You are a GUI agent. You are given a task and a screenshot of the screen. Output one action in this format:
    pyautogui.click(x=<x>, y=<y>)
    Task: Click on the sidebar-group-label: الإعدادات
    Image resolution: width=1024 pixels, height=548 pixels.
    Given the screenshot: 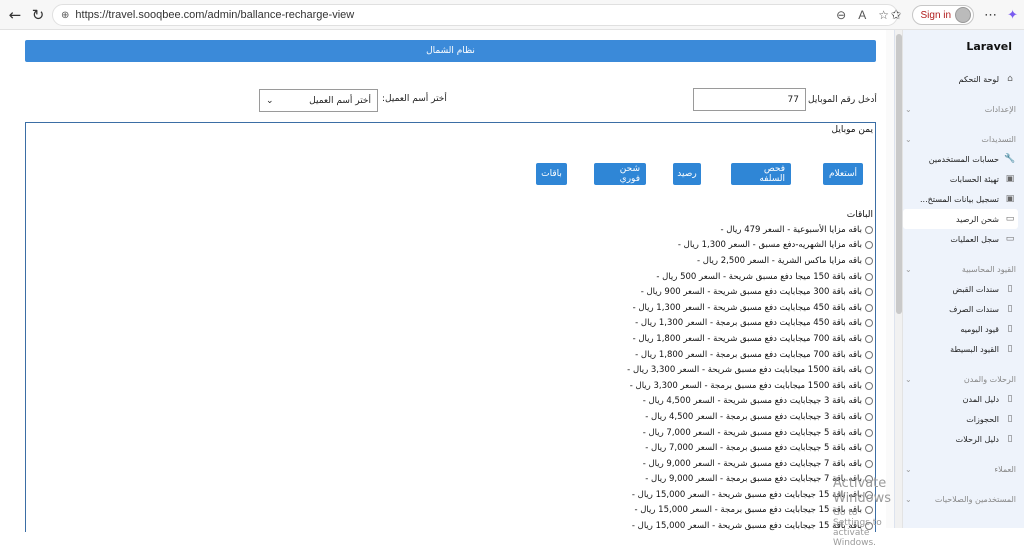 What is the action you would take?
    pyautogui.click(x=1000, y=109)
    